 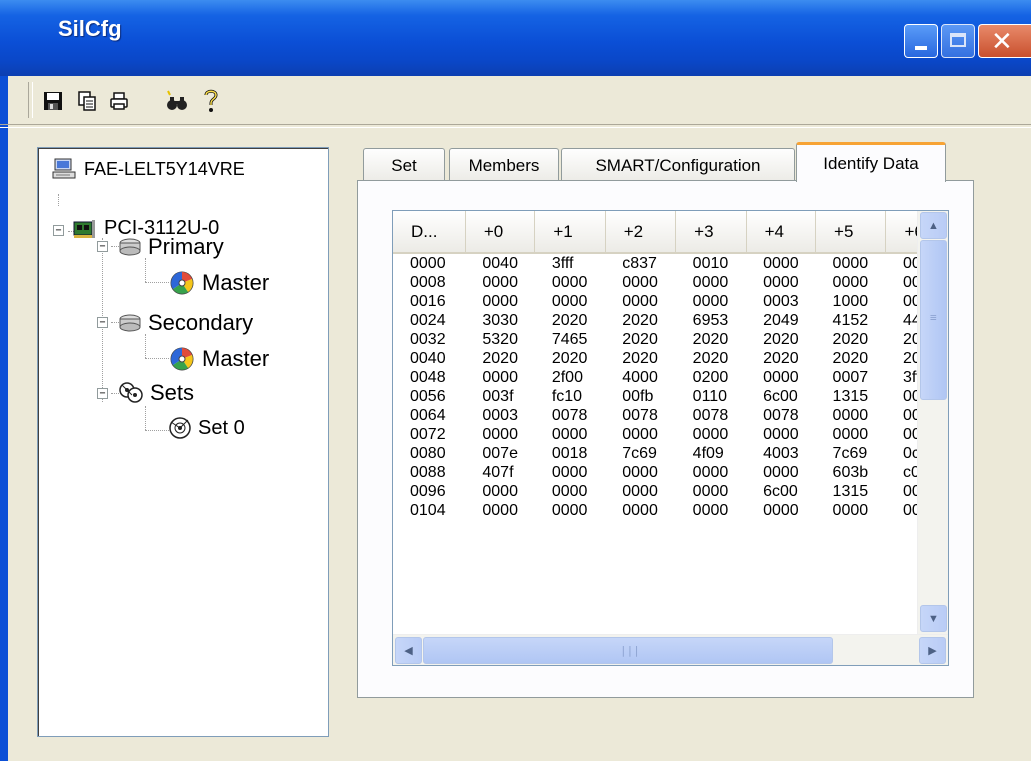 I want to click on column-header-offset: +1, so click(x=570, y=232).